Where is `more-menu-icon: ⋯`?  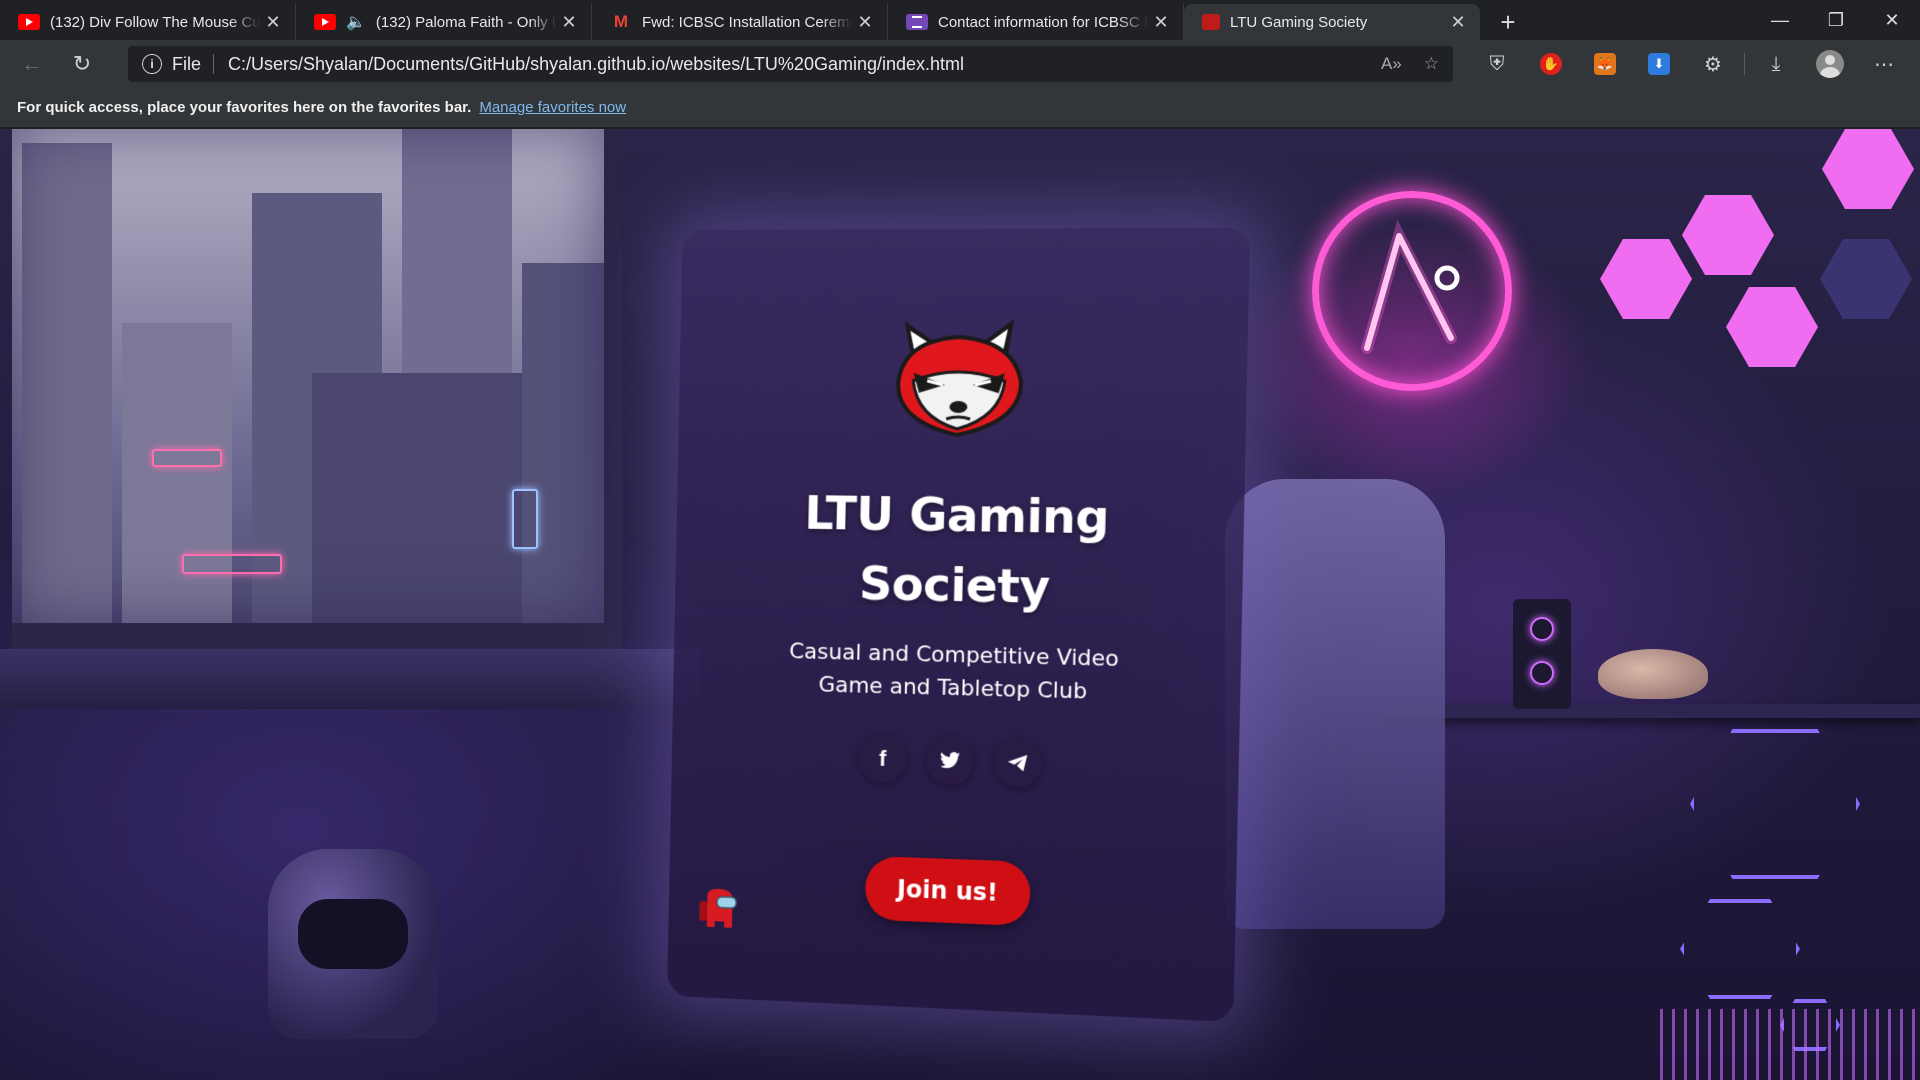
more-menu-icon: ⋯ is located at coordinates (1884, 64).